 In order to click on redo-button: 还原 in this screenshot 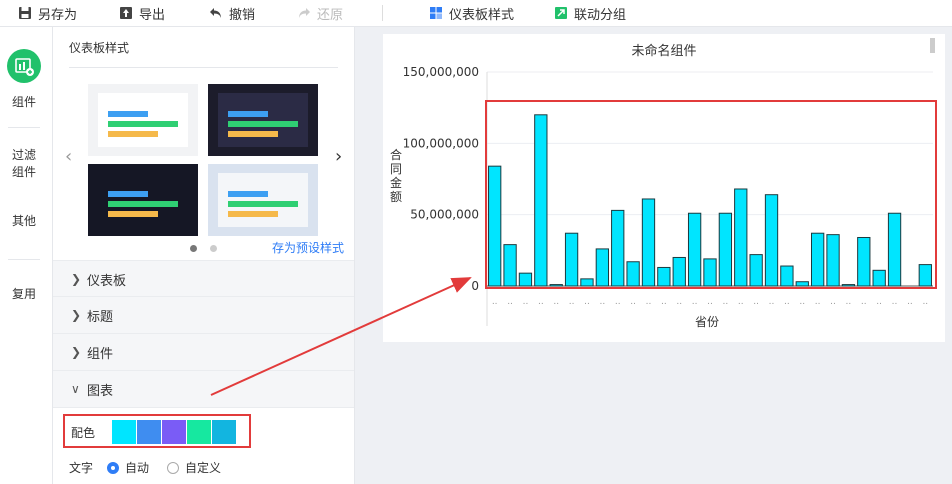, I will do `click(320, 13)`.